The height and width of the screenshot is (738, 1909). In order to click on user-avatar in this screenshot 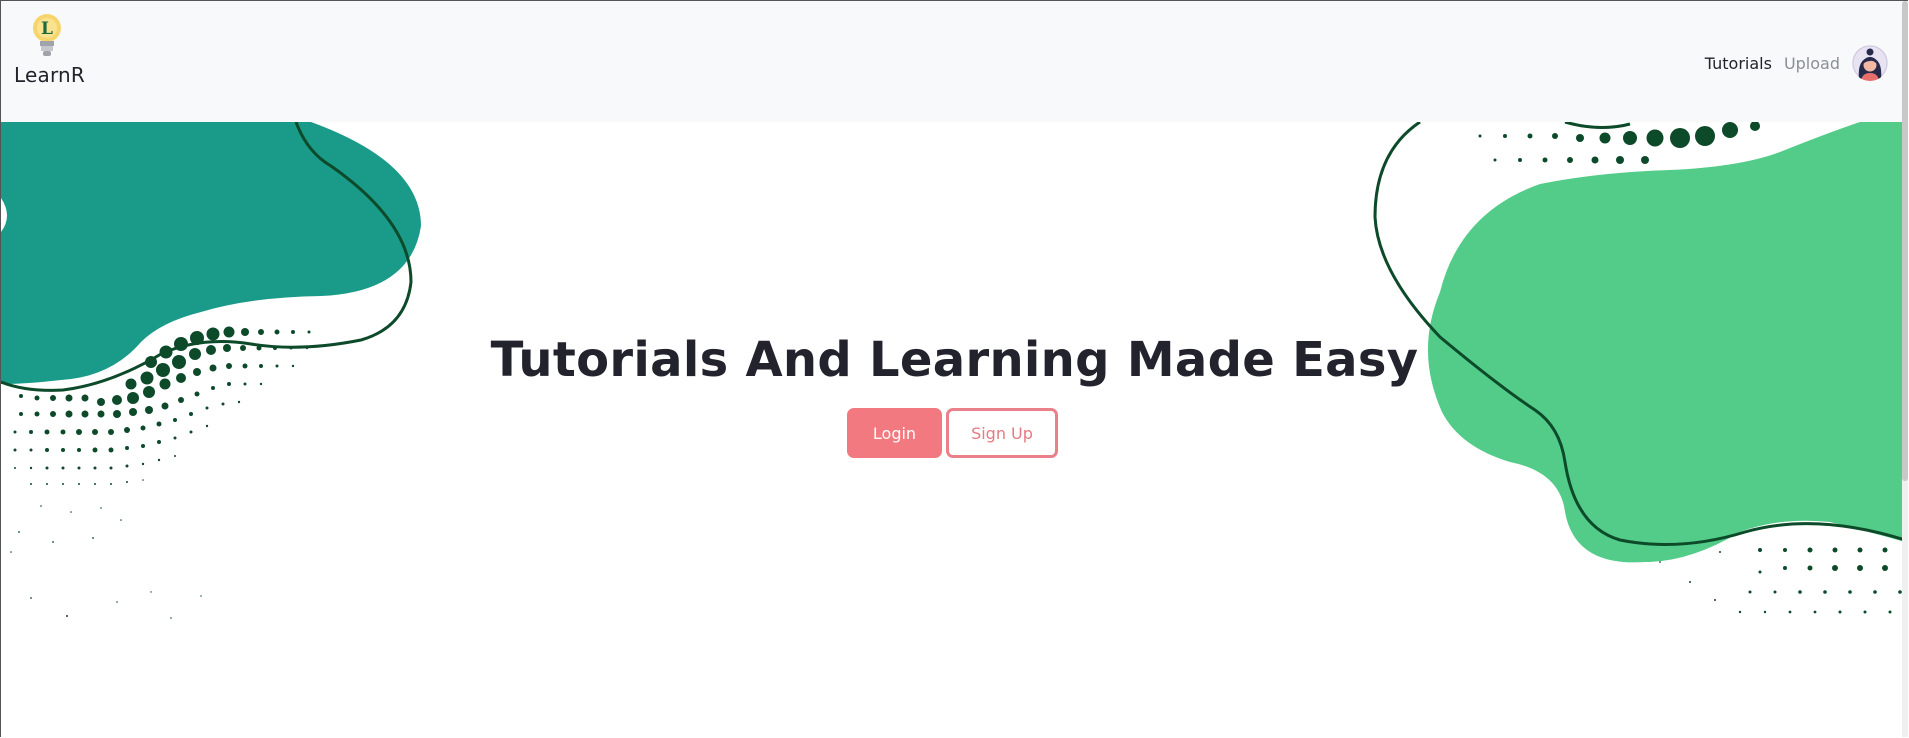, I will do `click(1870, 63)`.